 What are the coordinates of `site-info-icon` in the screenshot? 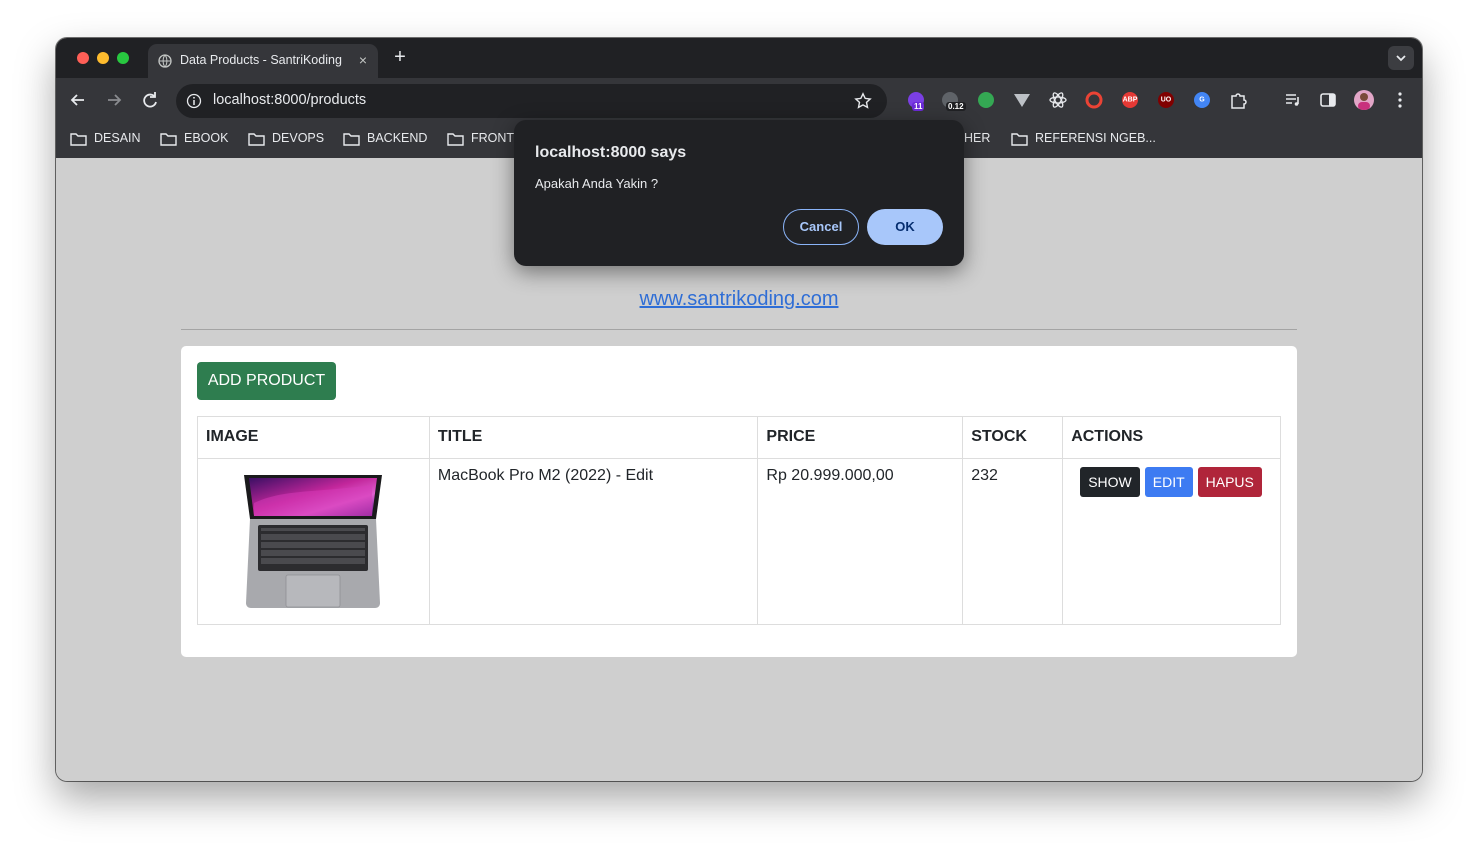 It's located at (194, 101).